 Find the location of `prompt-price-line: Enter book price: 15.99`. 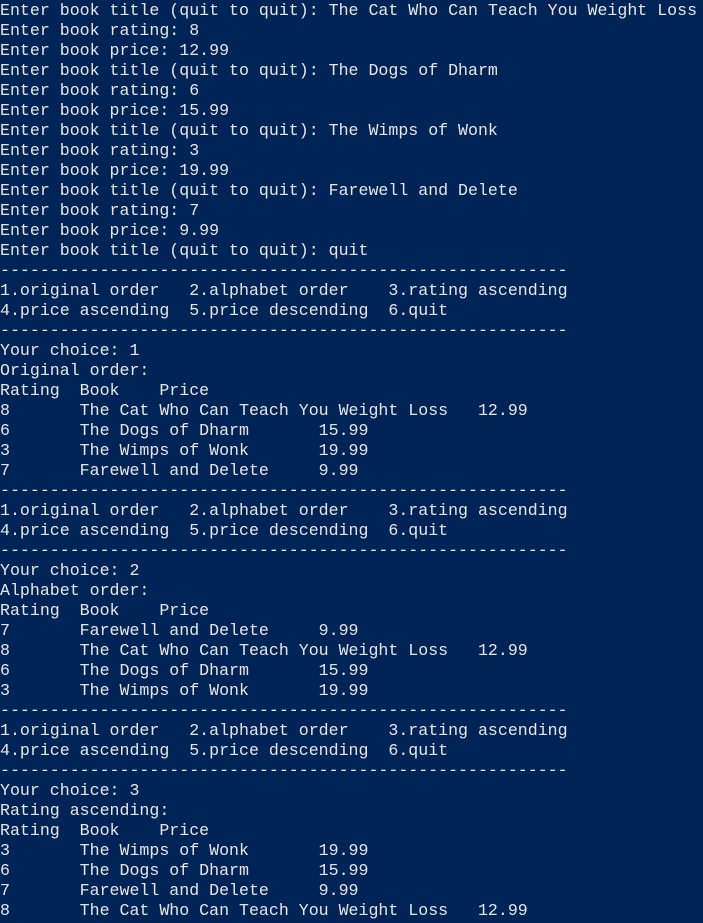

prompt-price-line: Enter book price: 15.99 is located at coordinates (115, 110).